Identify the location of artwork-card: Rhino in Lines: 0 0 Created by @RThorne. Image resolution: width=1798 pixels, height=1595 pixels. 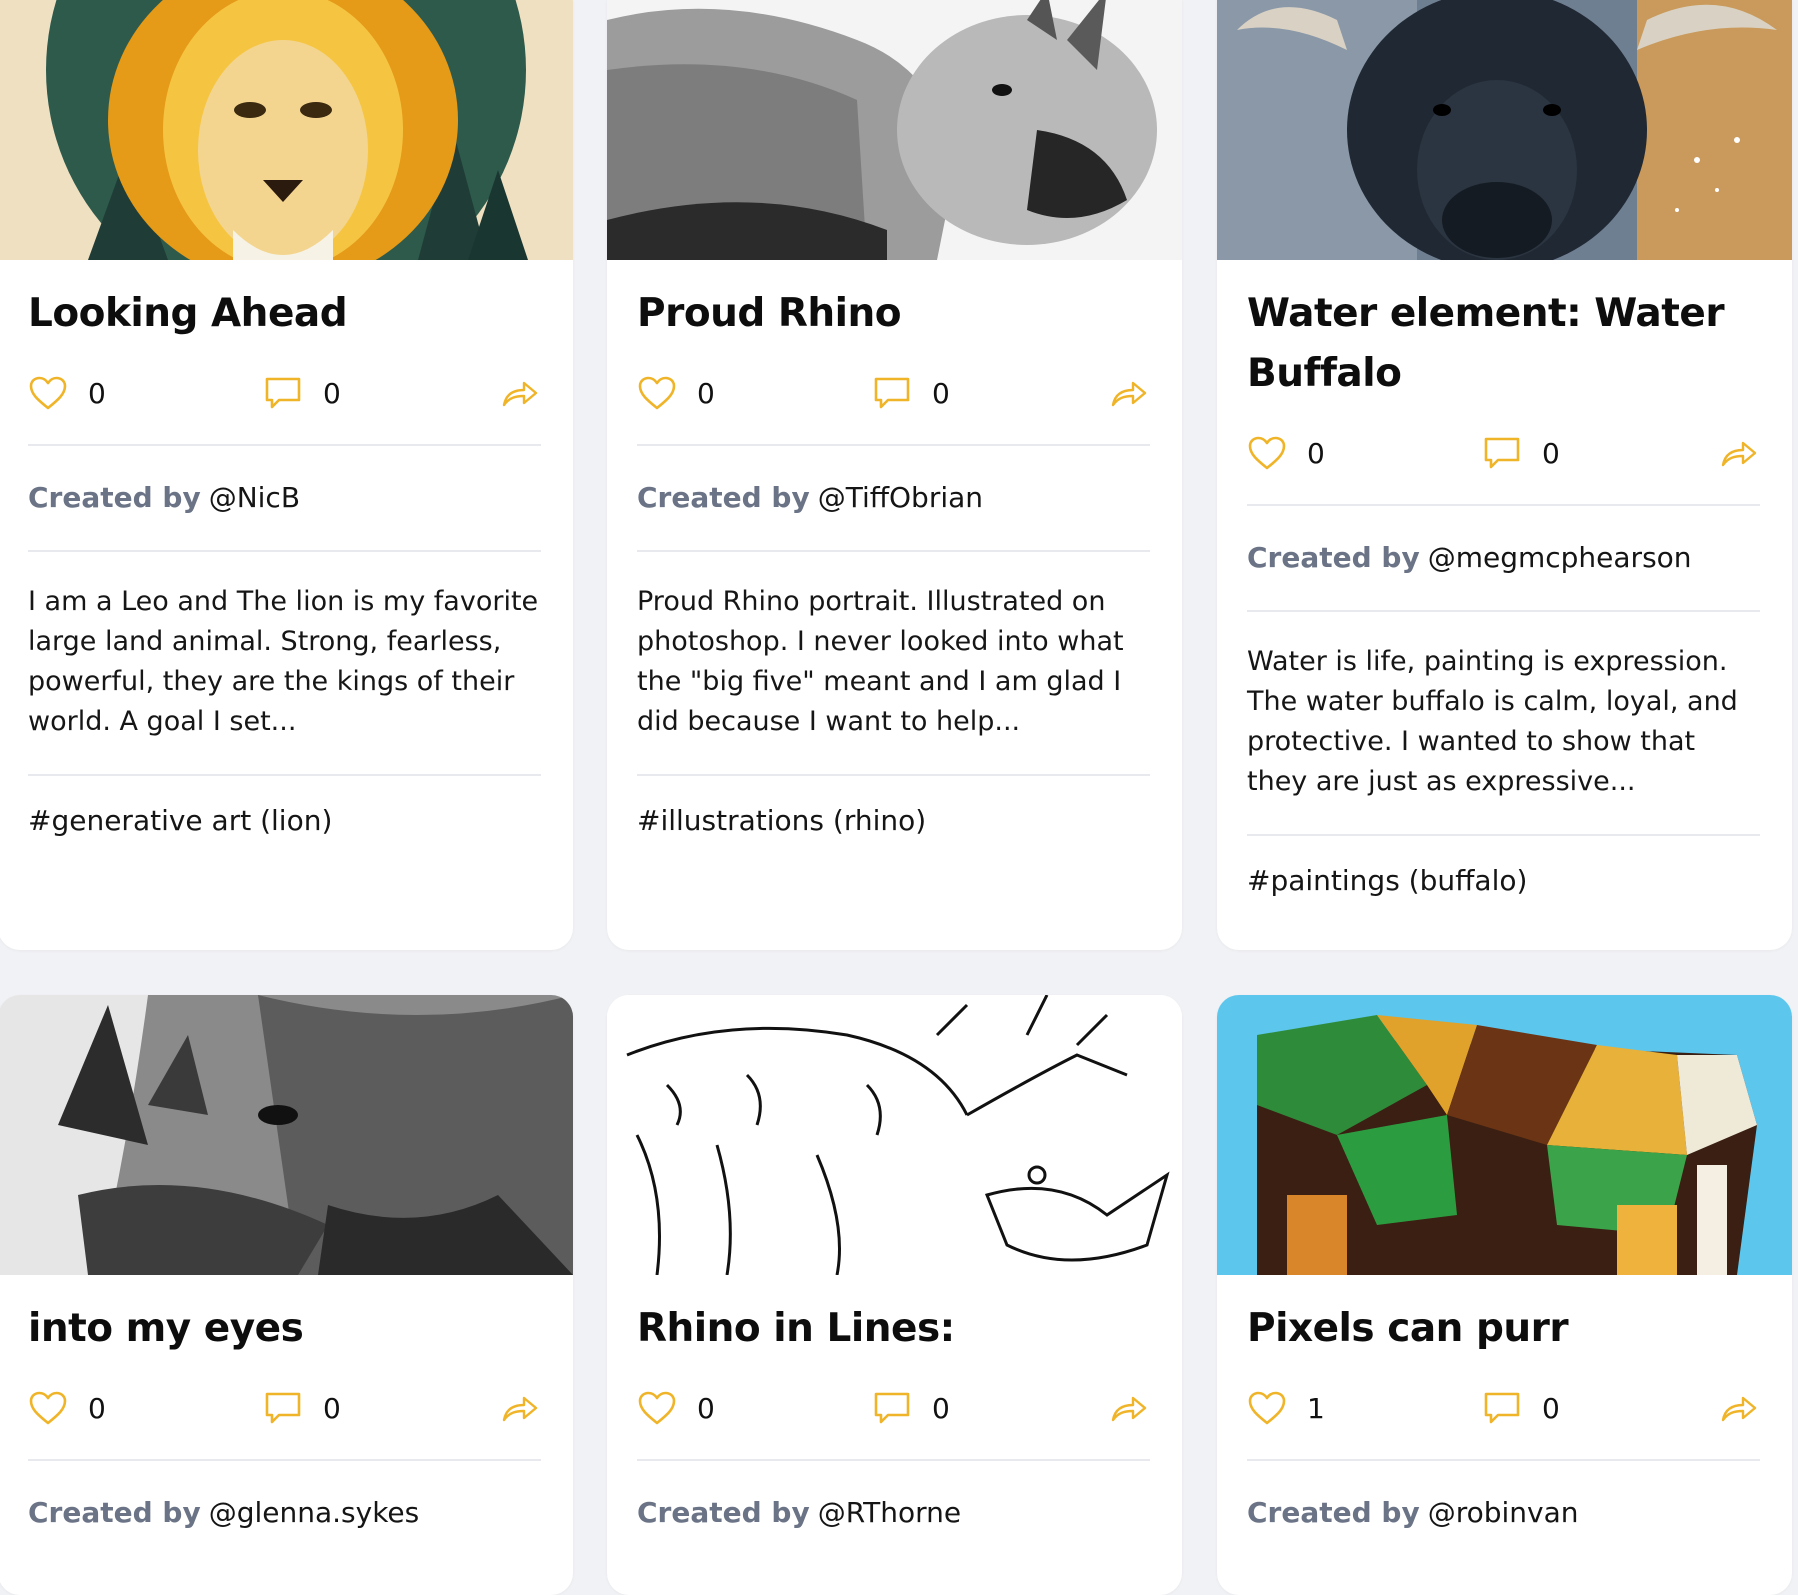
(894, 1295).